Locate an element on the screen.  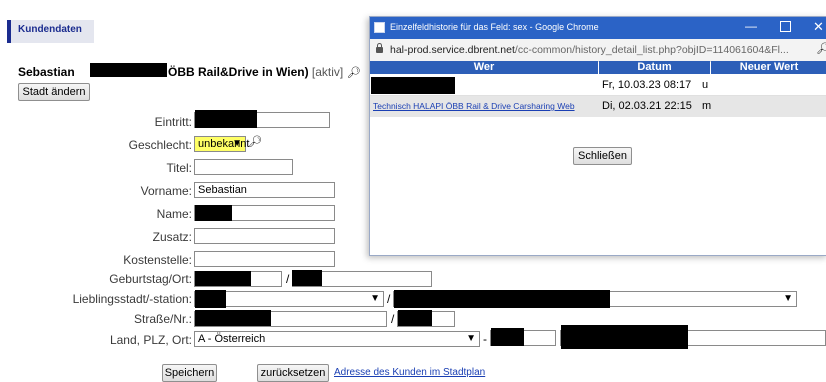
zusatz-field is located at coordinates (264, 236).